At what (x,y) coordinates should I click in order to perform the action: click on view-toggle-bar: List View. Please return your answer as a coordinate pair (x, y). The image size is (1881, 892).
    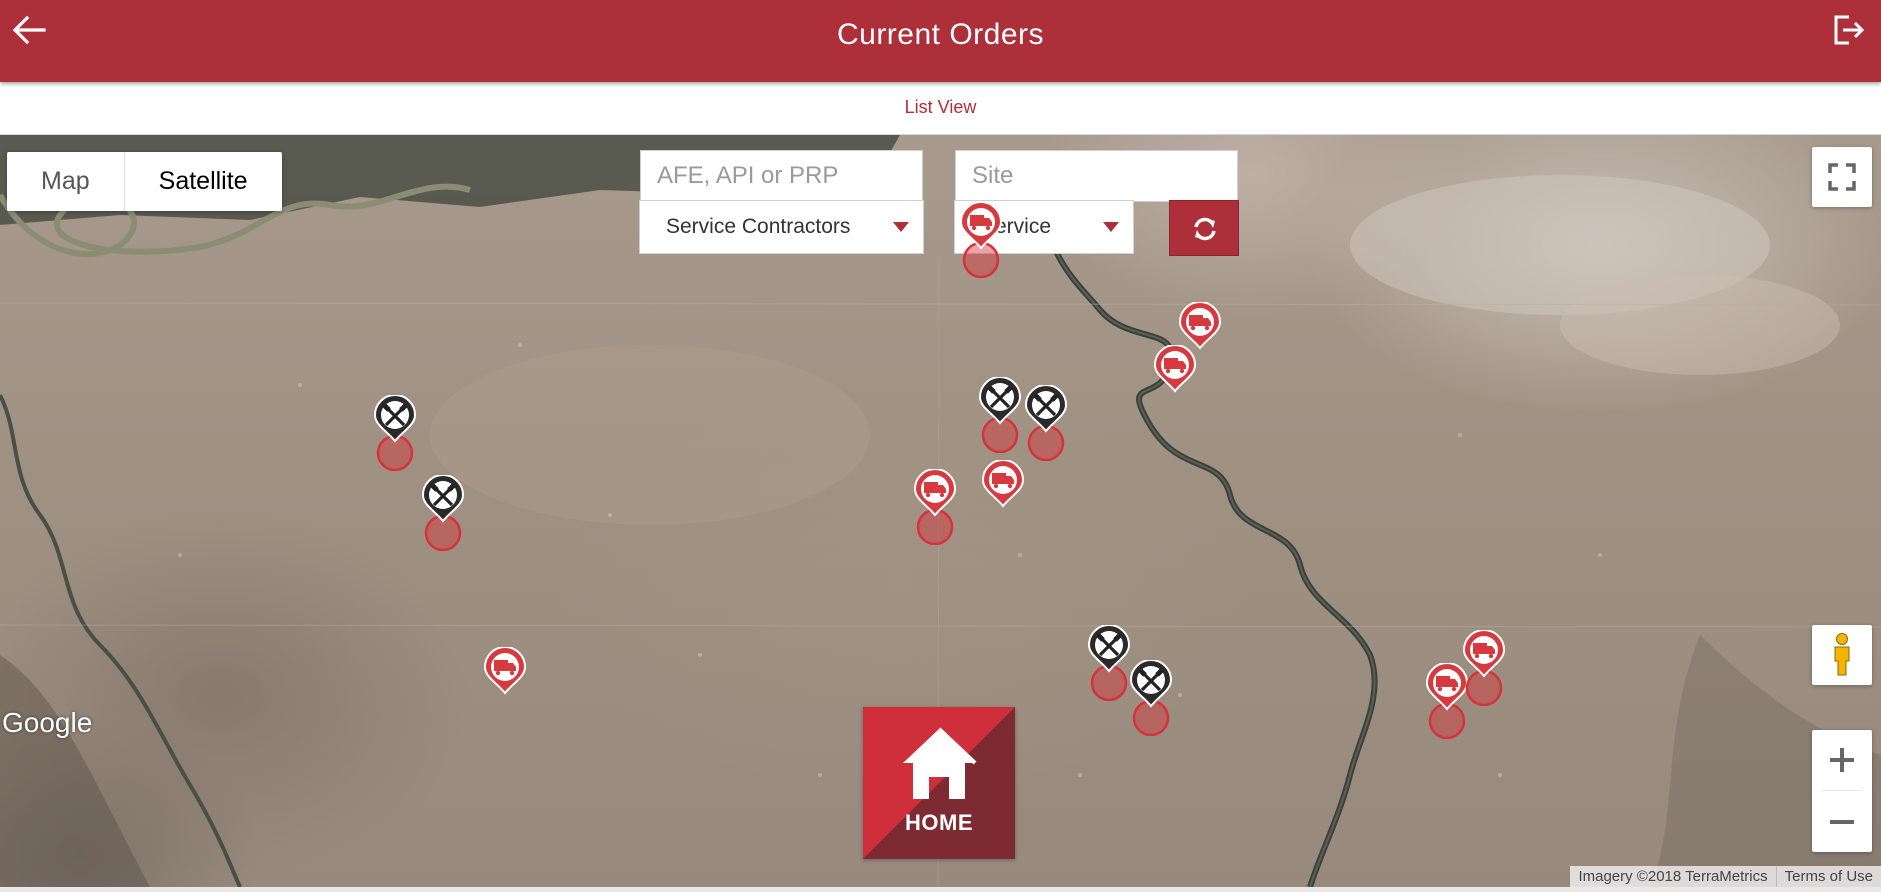
    Looking at the image, I should click on (940, 108).